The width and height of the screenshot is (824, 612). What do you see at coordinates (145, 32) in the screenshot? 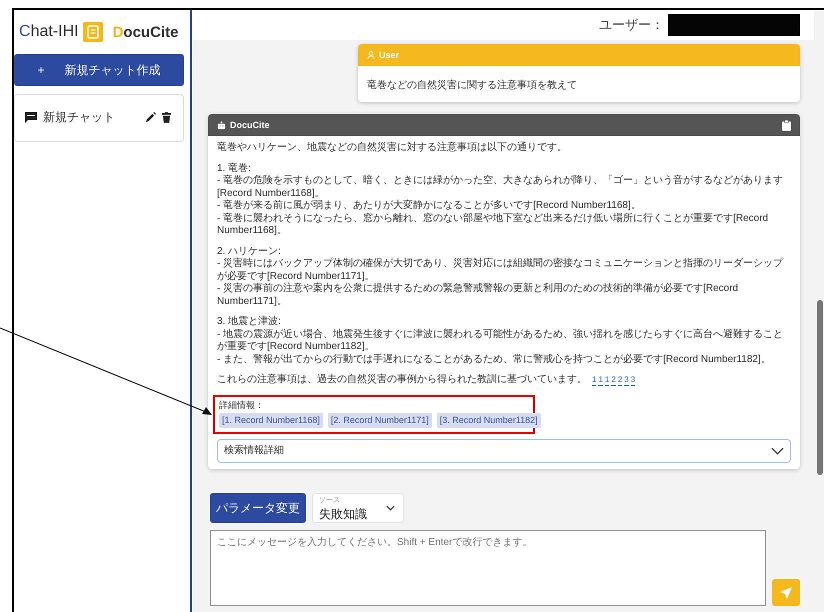
I see `logo-text: DocuCite` at bounding box center [145, 32].